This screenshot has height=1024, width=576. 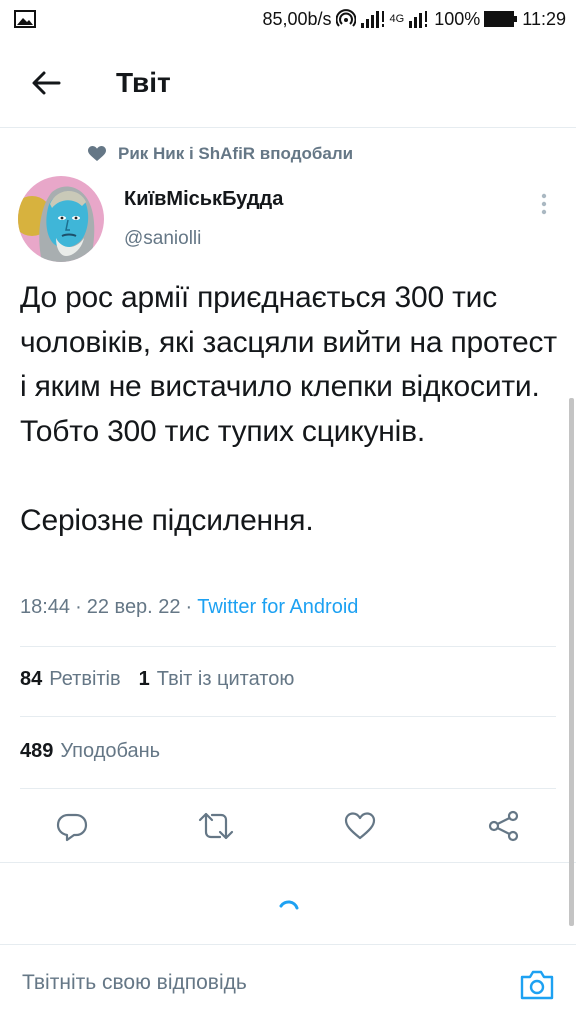 I want to click on avatar, so click(x=61, y=219).